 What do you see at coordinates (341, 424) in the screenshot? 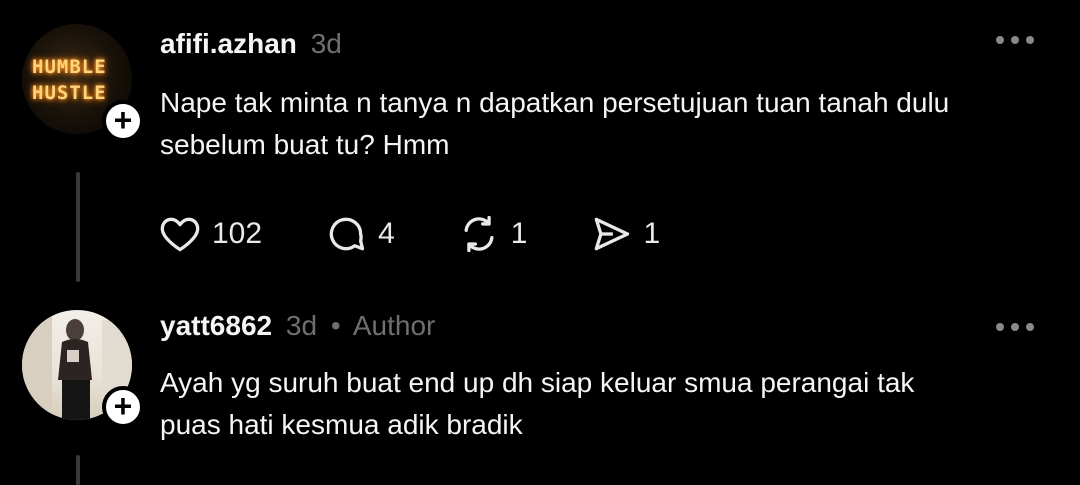
I see `post-text-line: puas hati kesmua adik bradik` at bounding box center [341, 424].